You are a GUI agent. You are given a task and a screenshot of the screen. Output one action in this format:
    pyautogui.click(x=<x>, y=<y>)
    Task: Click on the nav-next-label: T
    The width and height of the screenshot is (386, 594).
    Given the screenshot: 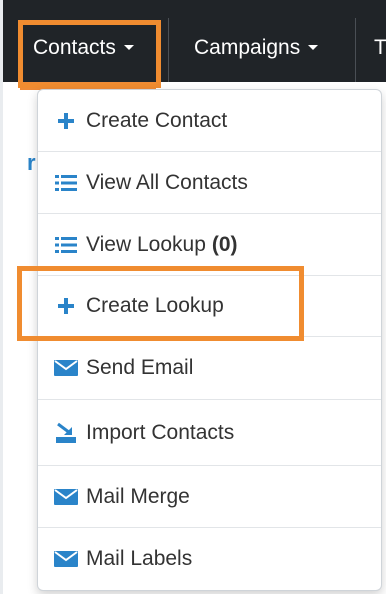 What is the action you would take?
    pyautogui.click(x=380, y=47)
    